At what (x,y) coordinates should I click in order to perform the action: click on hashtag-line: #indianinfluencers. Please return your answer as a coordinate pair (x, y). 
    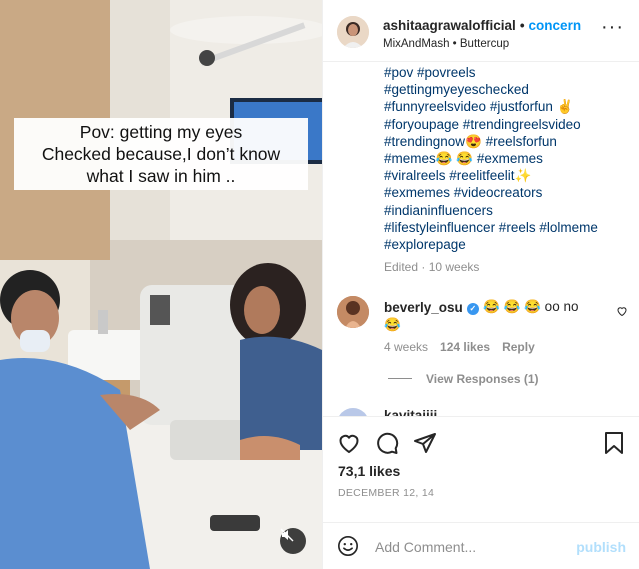
    Looking at the image, I should click on (509, 210).